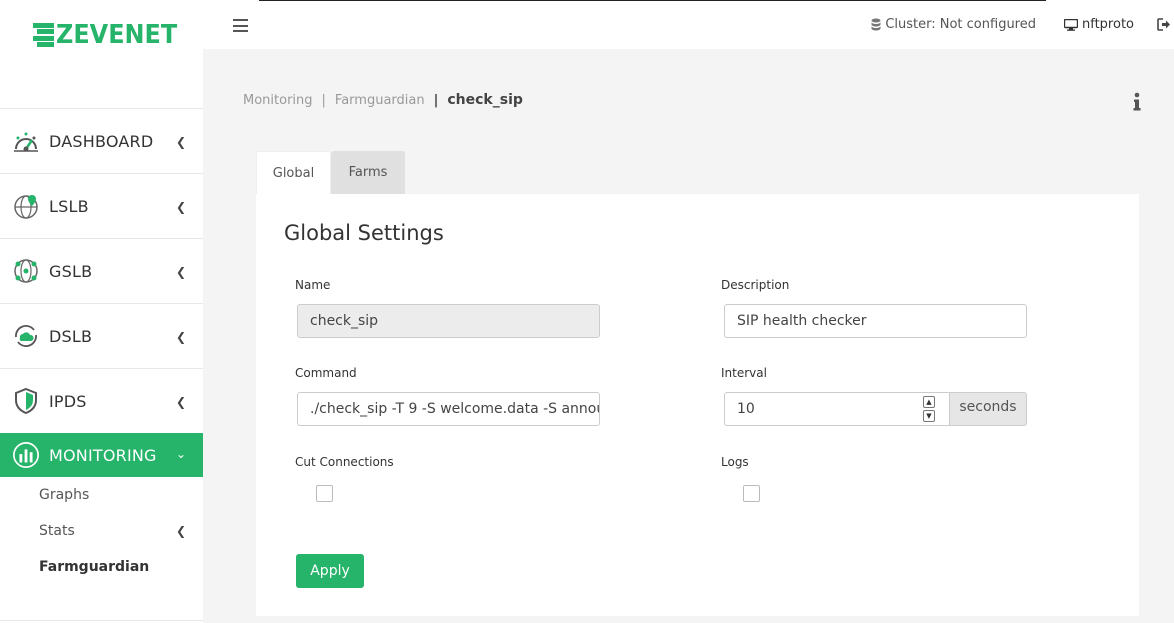 Image resolution: width=1174 pixels, height=623 pixels. Describe the element at coordinates (330, 571) in the screenshot. I see `apply-button: Apply` at that location.